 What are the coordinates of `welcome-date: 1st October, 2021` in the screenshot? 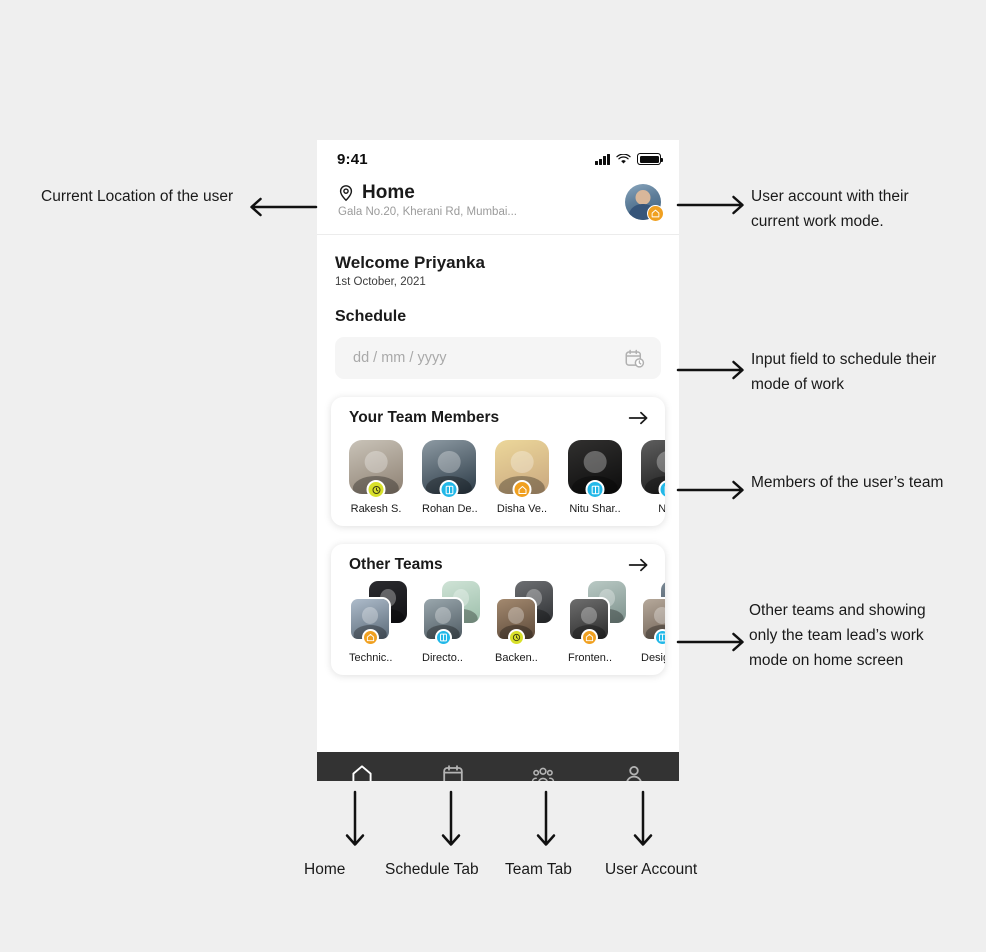 It's located at (380, 282).